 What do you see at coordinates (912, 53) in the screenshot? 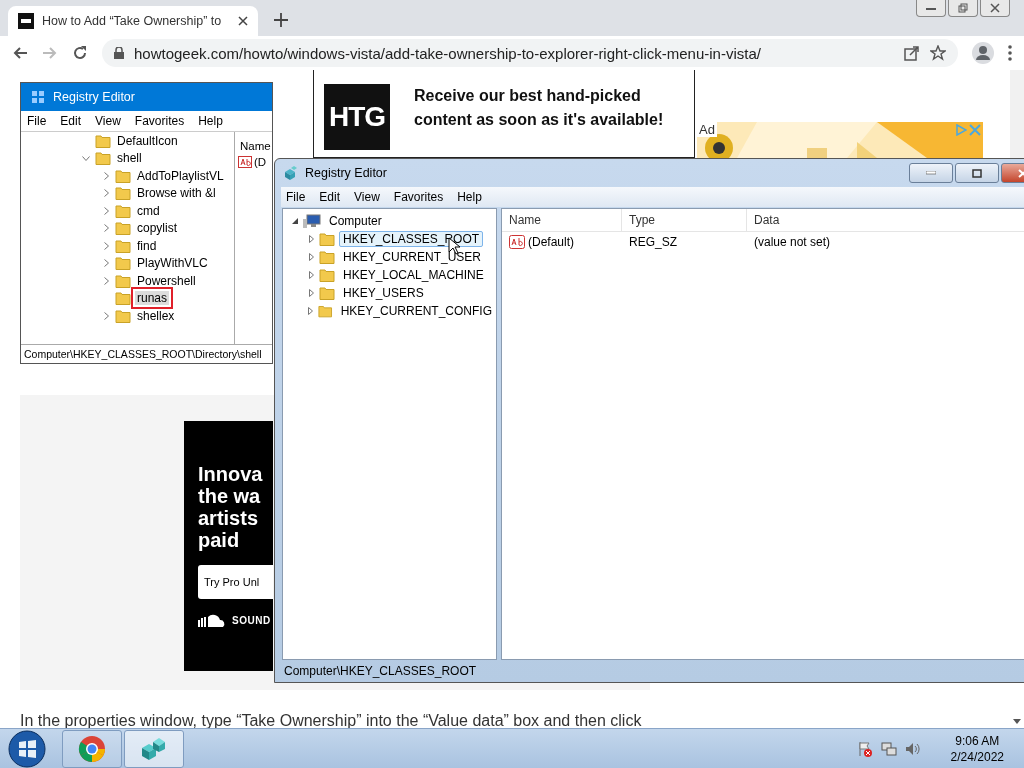
I see `share-icon` at bounding box center [912, 53].